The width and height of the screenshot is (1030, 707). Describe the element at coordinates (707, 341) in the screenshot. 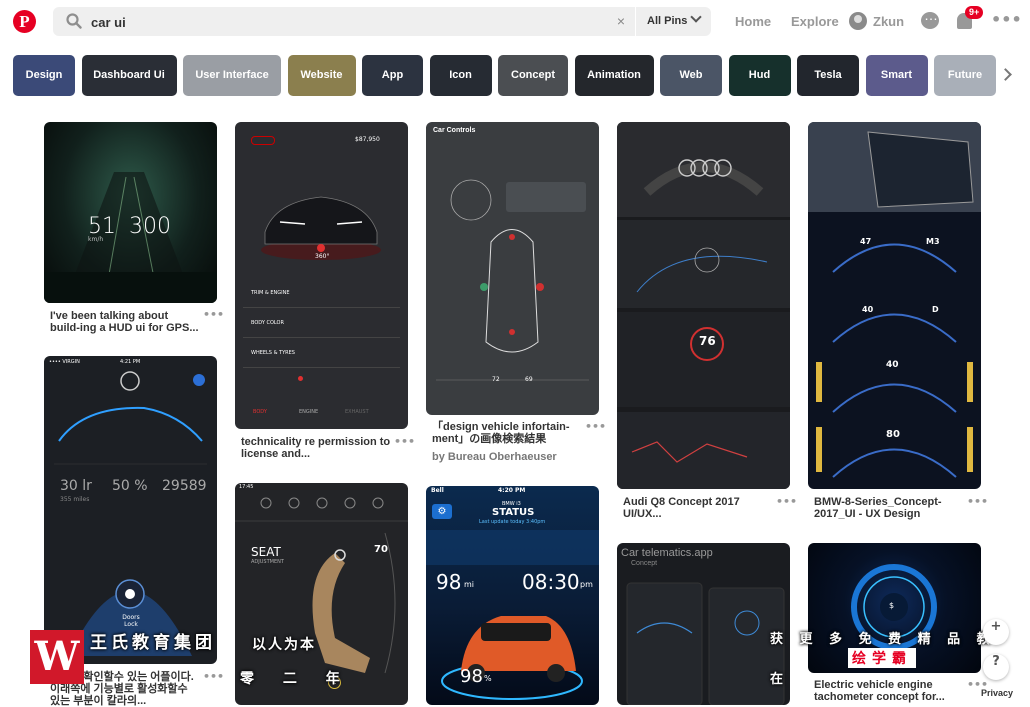

I see `gauge-value: 76` at that location.